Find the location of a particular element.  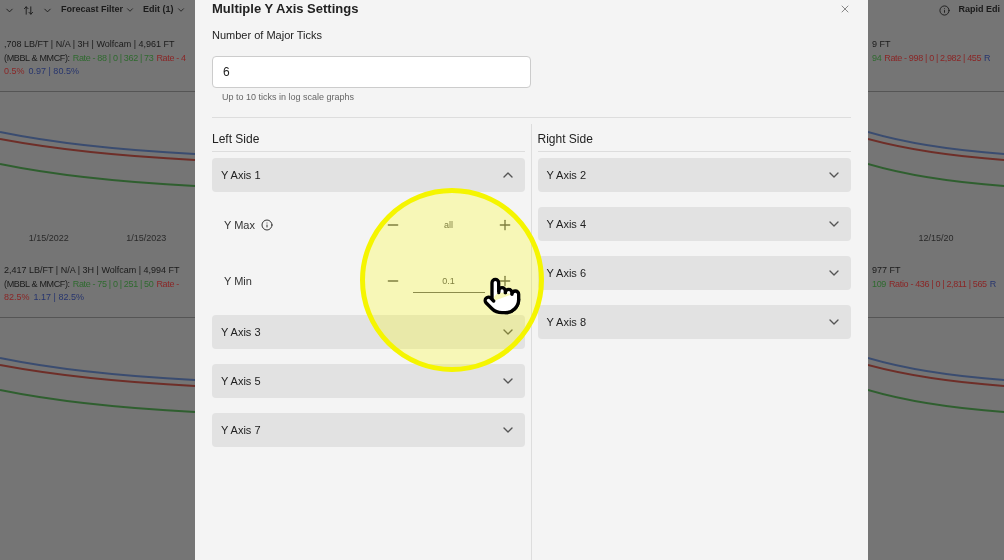

stats-text: Rate - 75 | 0 | 251 | 50 is located at coordinates (113, 284).